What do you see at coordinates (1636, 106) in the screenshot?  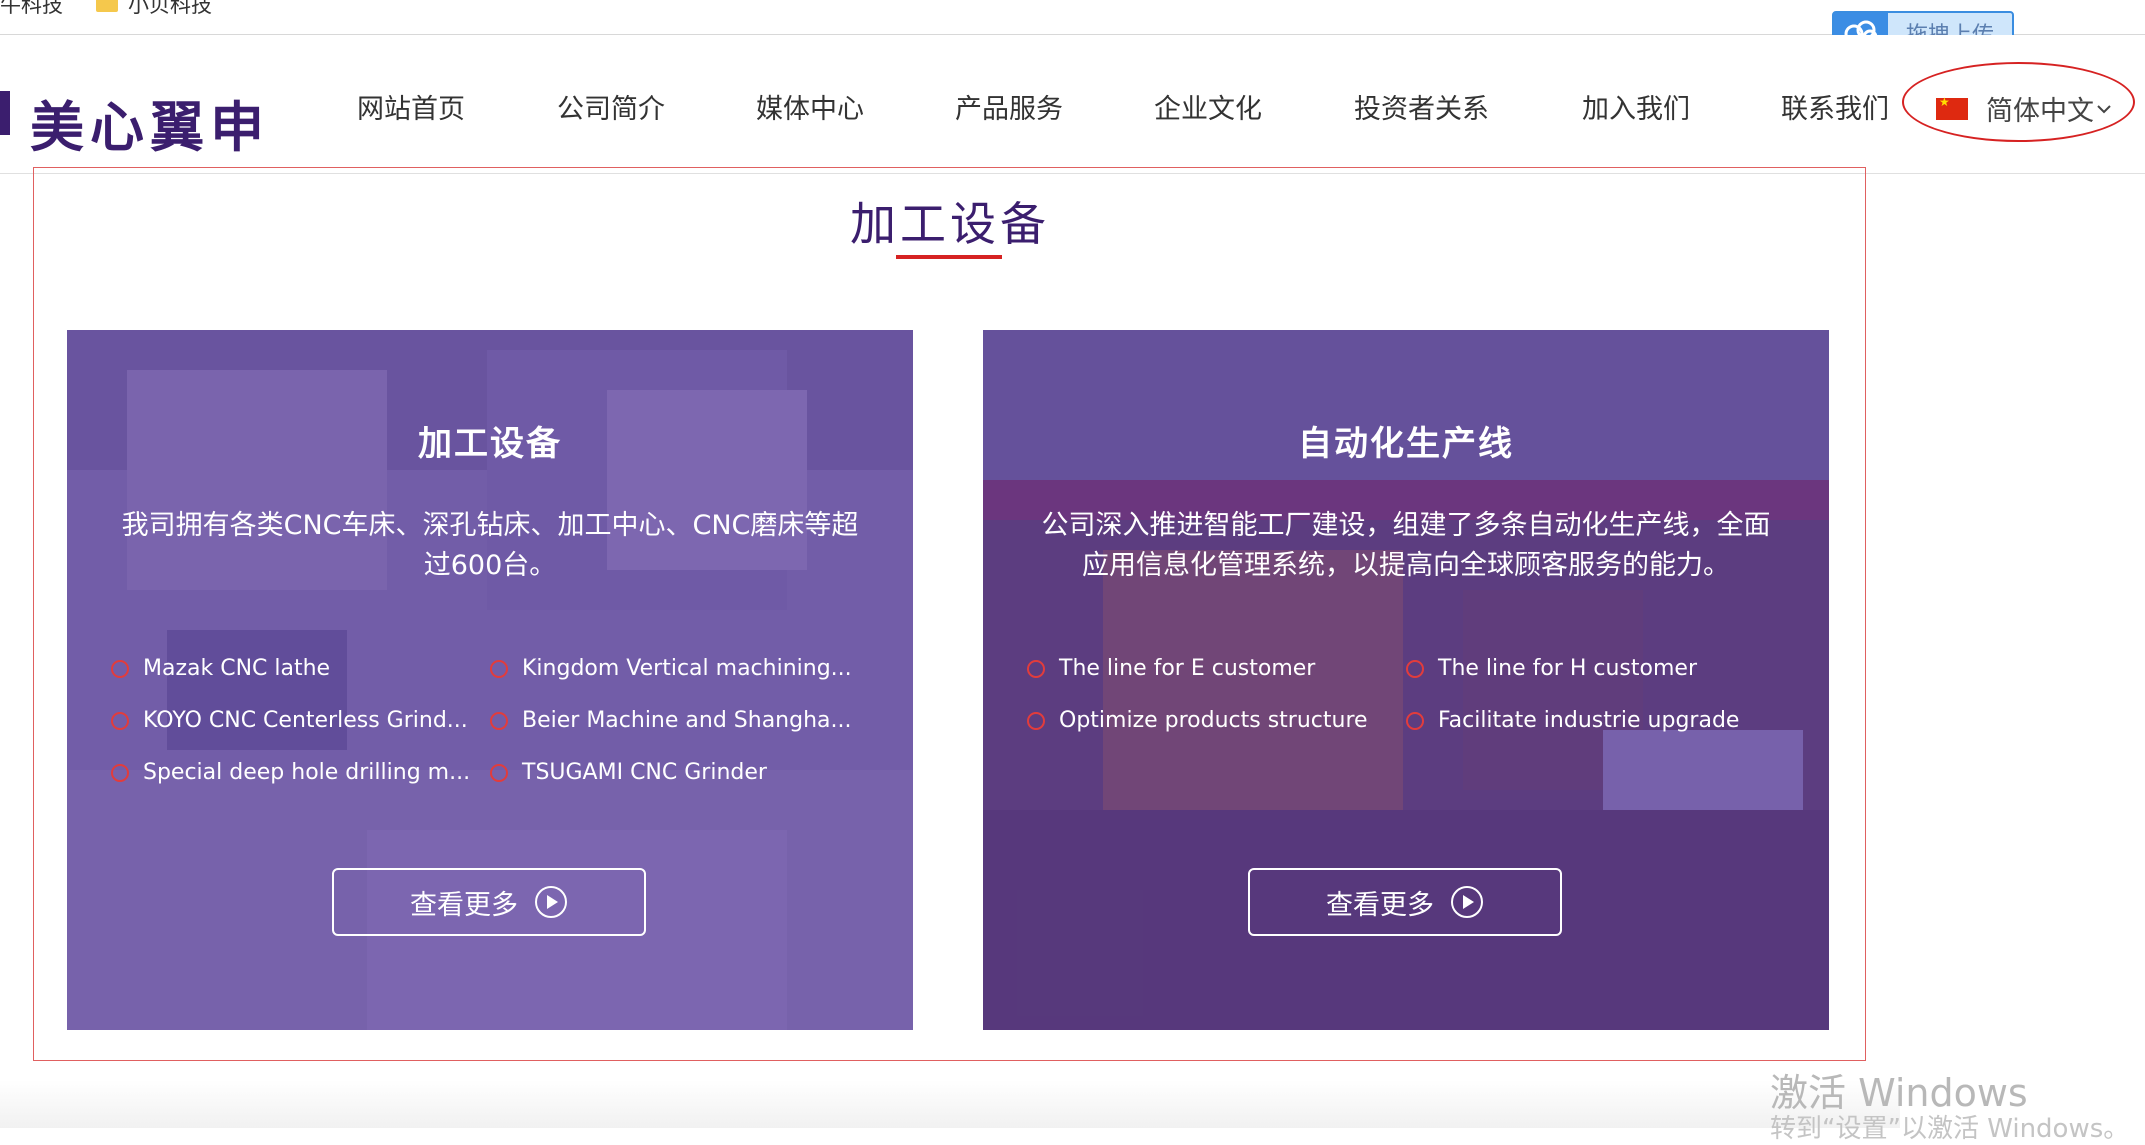 I see `nav-item-join: 加入我们` at bounding box center [1636, 106].